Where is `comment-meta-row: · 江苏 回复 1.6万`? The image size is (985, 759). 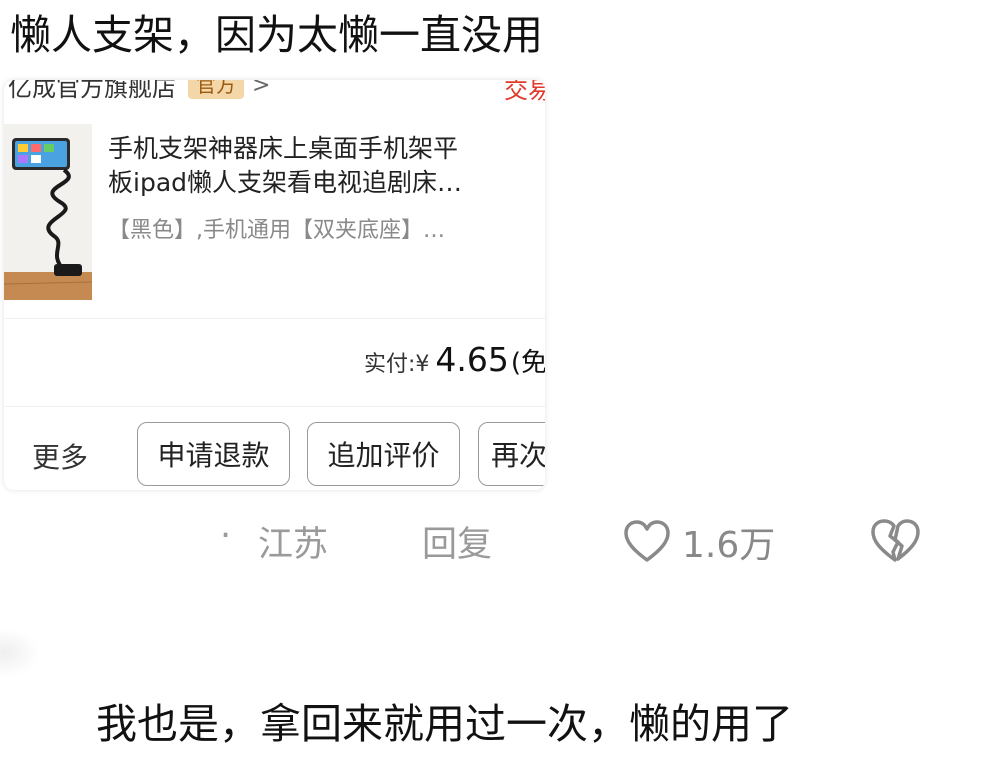 comment-meta-row: · 江苏 回复 1.6万 is located at coordinates (492, 543).